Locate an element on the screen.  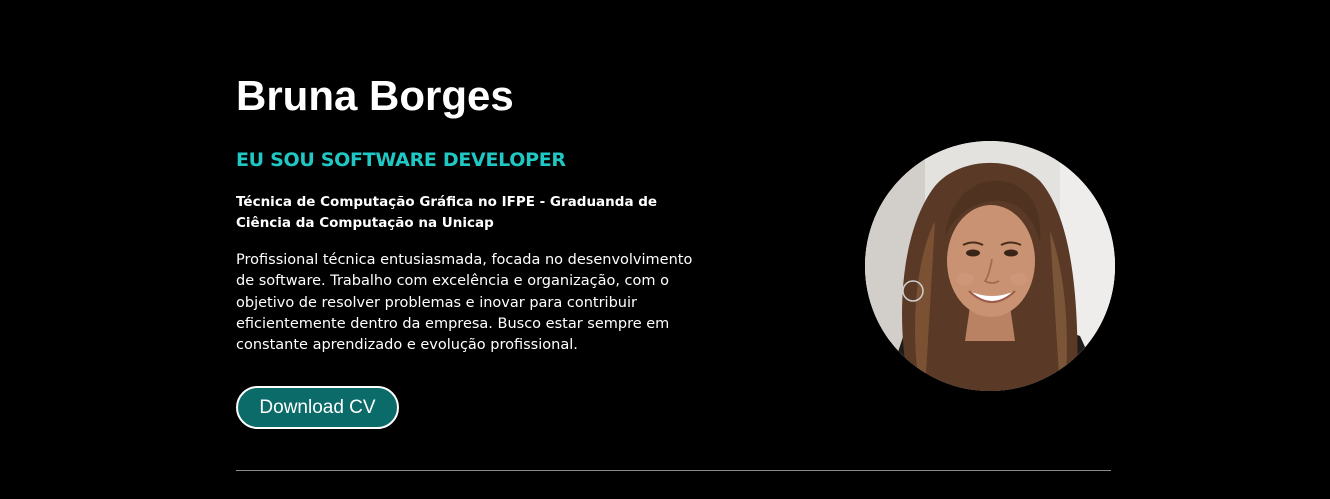
profile-avatar is located at coordinates (990, 266).